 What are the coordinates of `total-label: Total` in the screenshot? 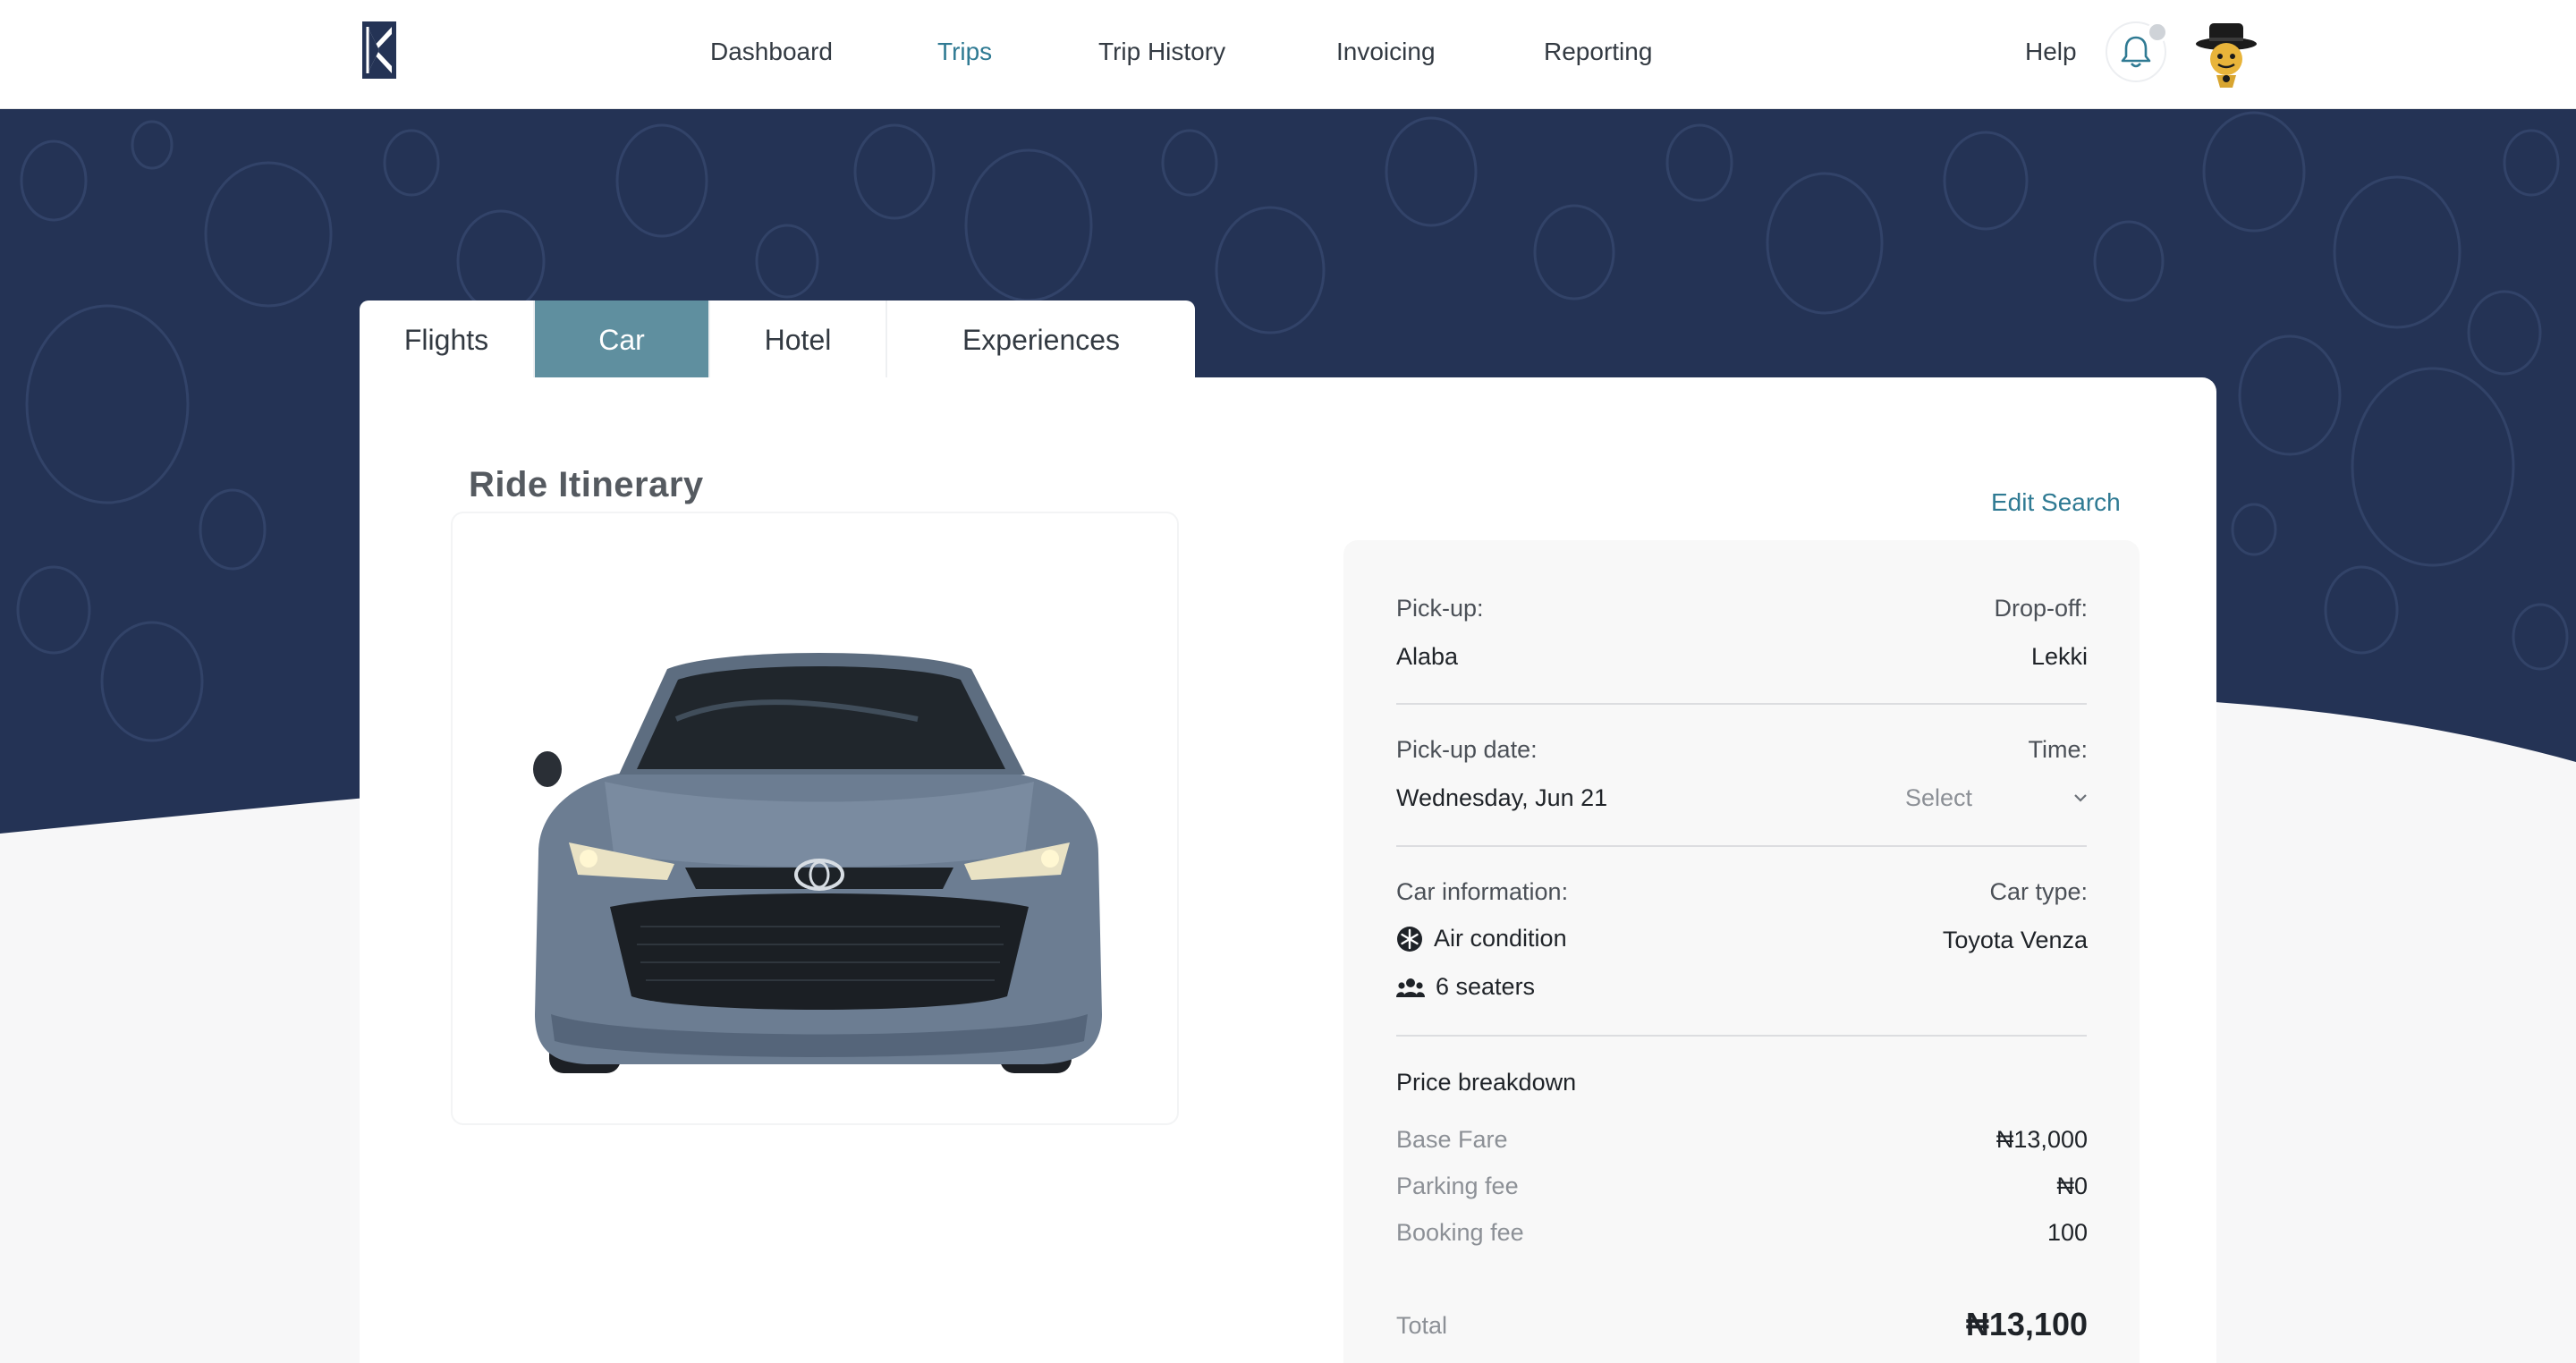 It's located at (1422, 1325).